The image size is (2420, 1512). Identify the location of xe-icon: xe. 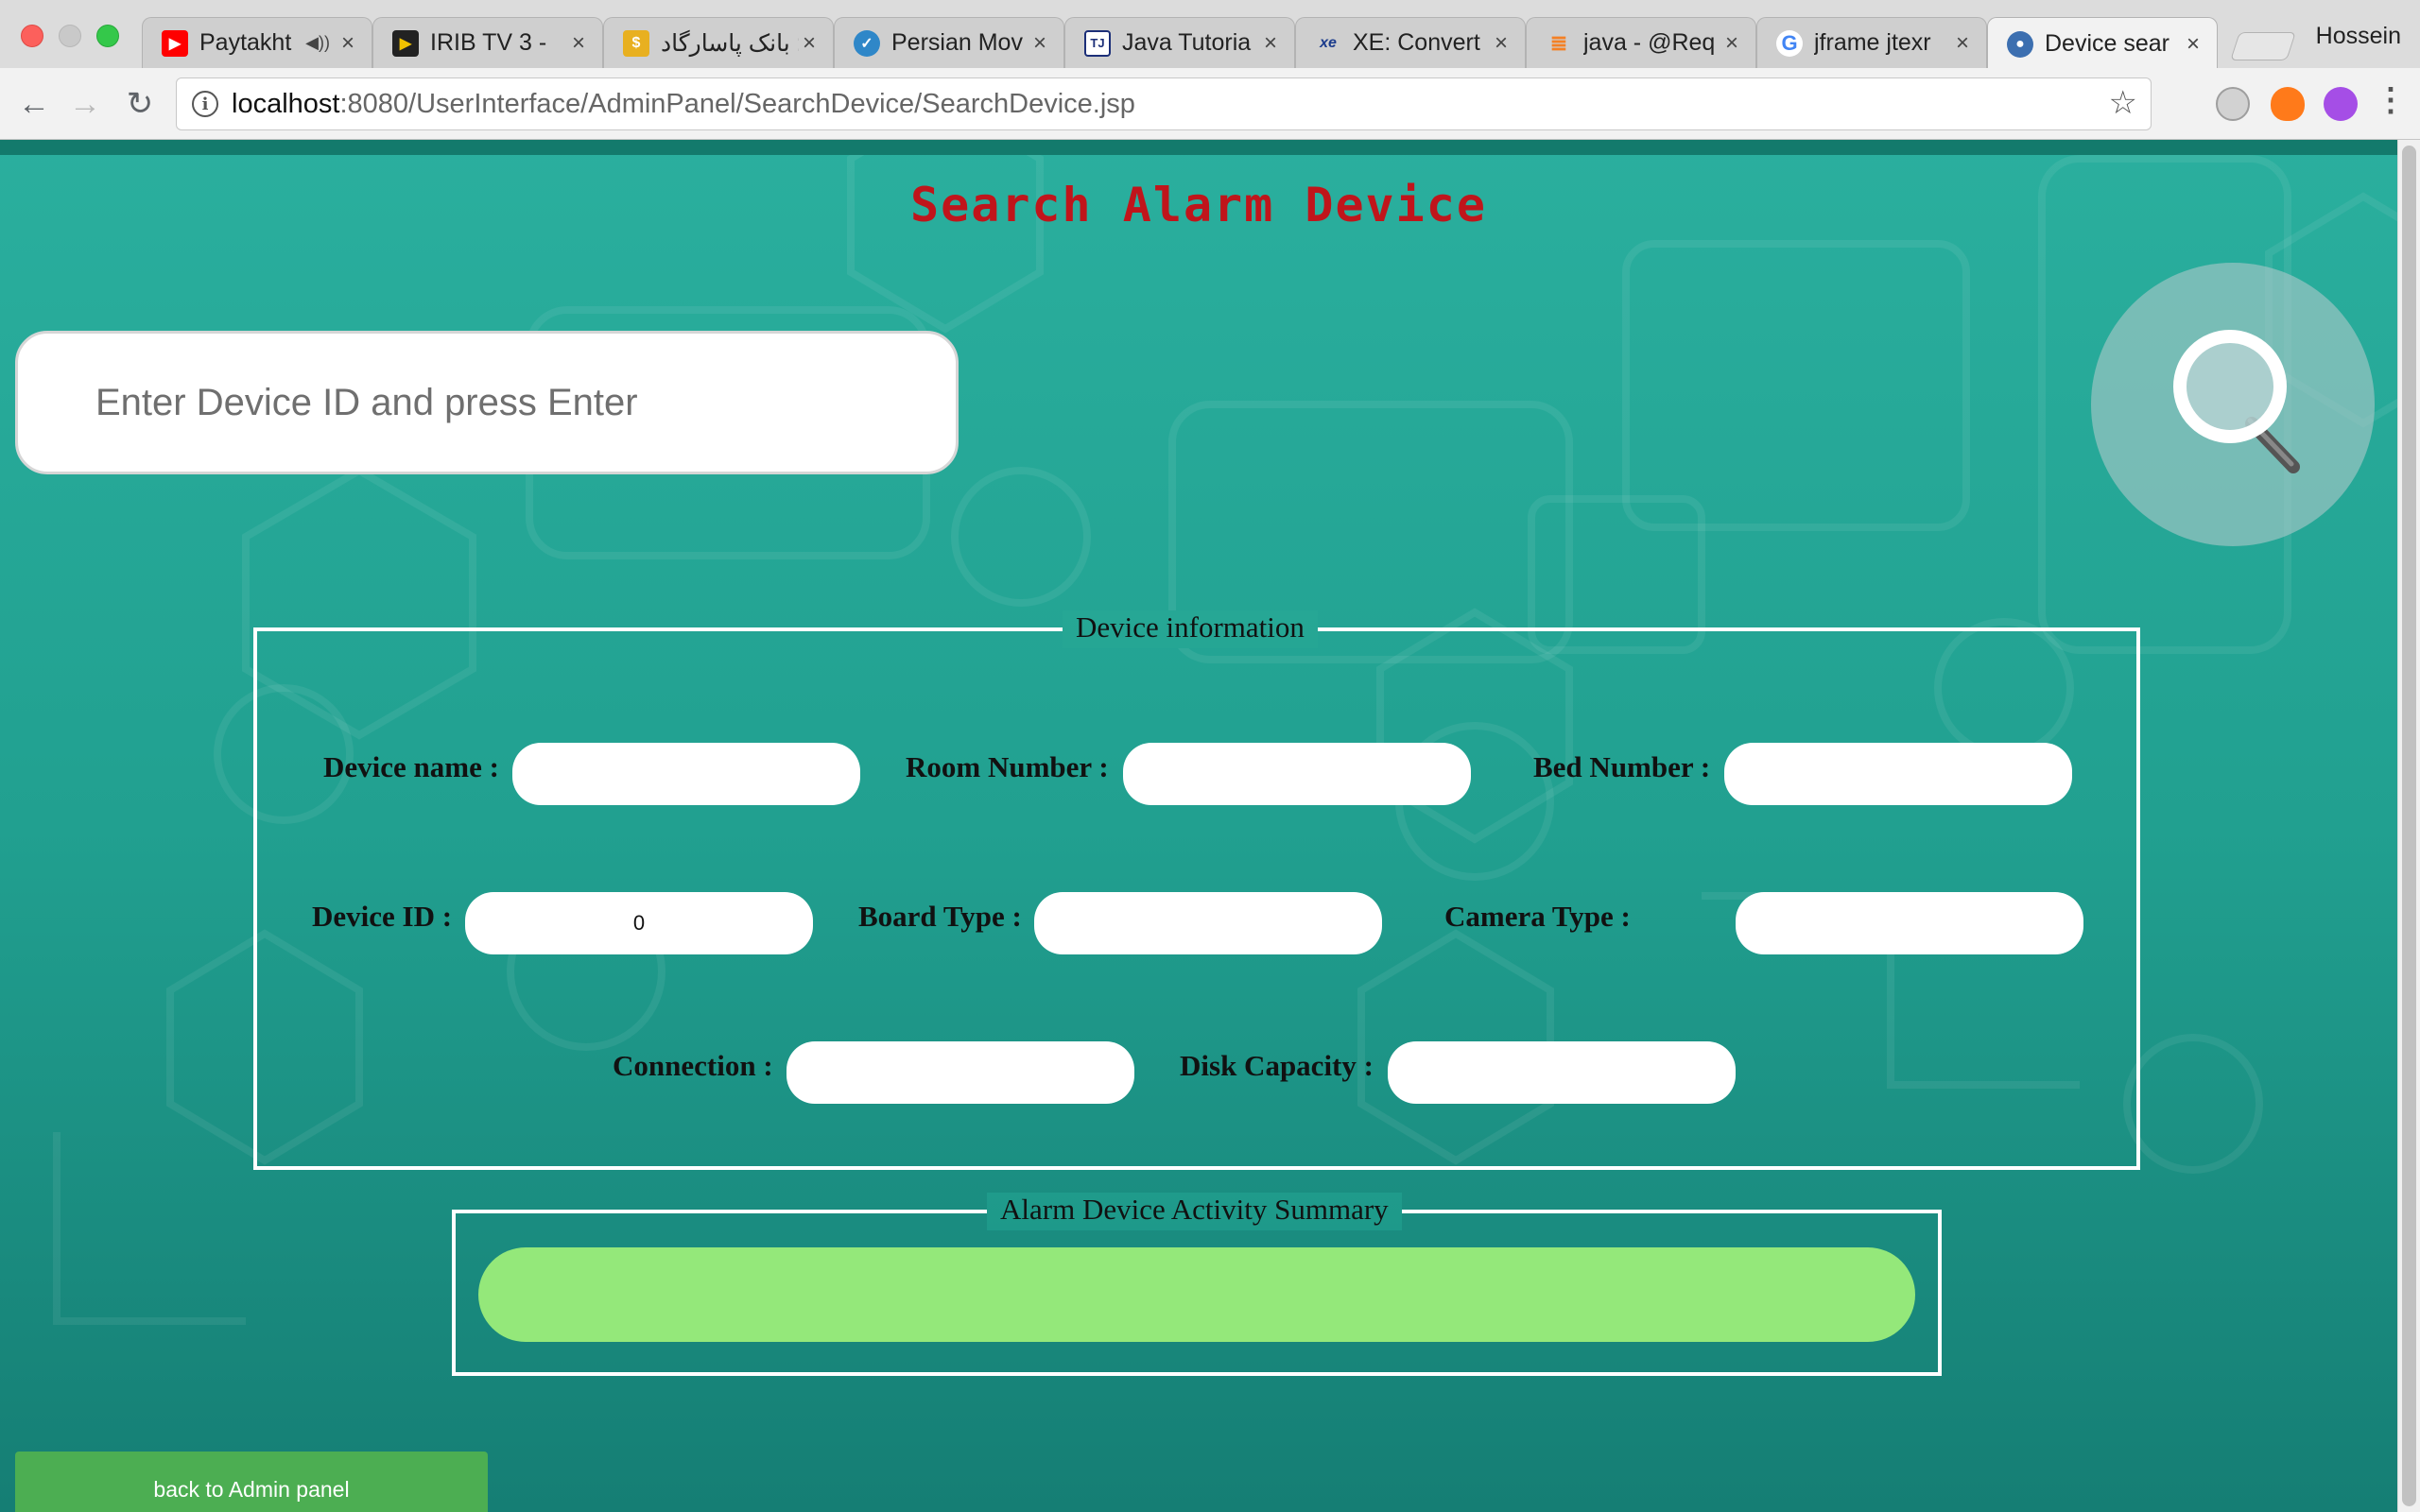
(1328, 42).